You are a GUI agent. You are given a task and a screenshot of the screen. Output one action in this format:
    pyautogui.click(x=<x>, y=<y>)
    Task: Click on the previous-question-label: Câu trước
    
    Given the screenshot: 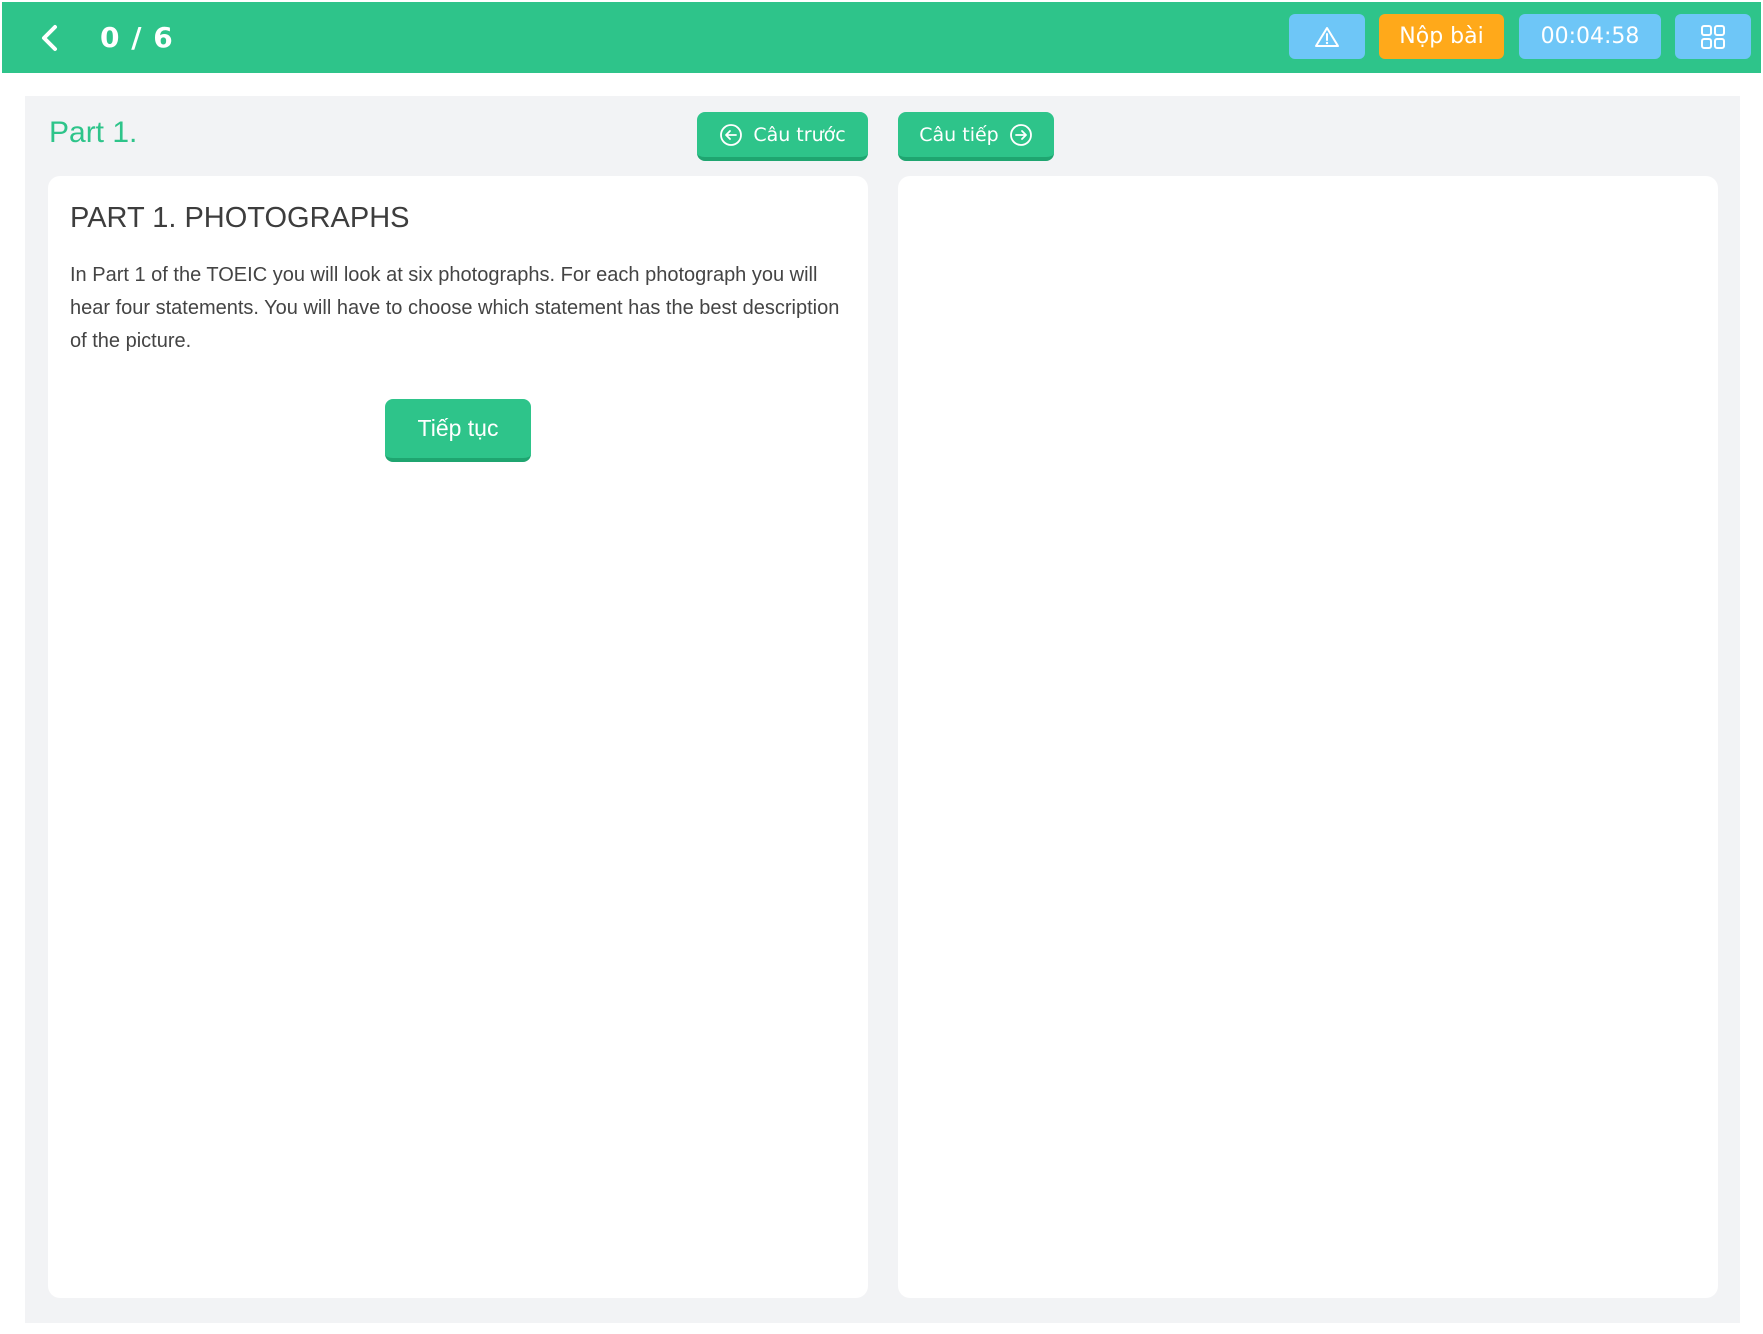 What is the action you would take?
    pyautogui.click(x=799, y=134)
    